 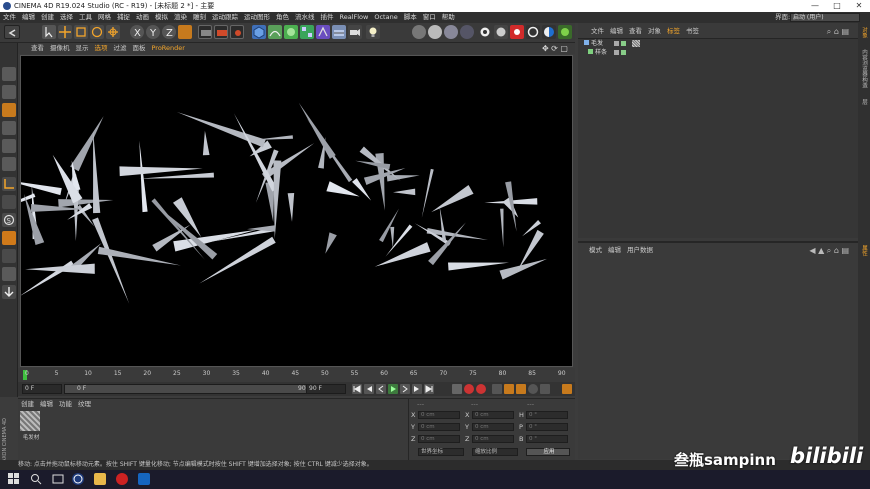 What do you see at coordinates (614, 250) in the screenshot?
I see `attr-menu-edit: 编辑` at bounding box center [614, 250].